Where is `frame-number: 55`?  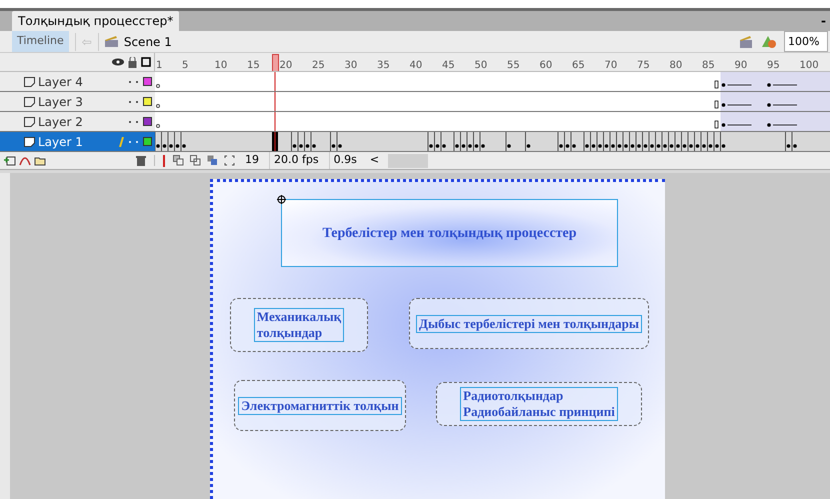
frame-number: 55 is located at coordinates (513, 65).